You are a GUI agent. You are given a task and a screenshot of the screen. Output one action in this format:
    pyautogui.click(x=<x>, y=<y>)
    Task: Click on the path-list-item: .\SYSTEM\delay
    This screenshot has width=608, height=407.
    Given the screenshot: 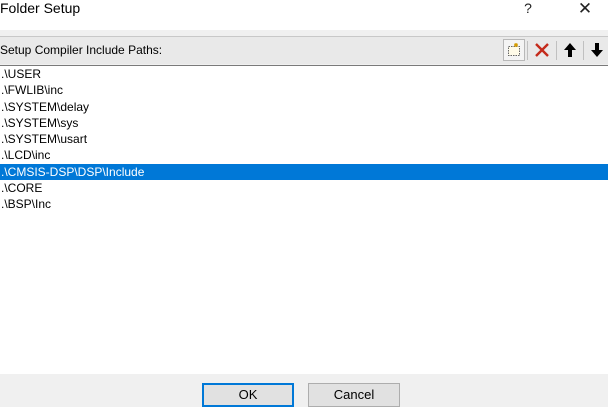 What is the action you would take?
    pyautogui.click(x=304, y=107)
    